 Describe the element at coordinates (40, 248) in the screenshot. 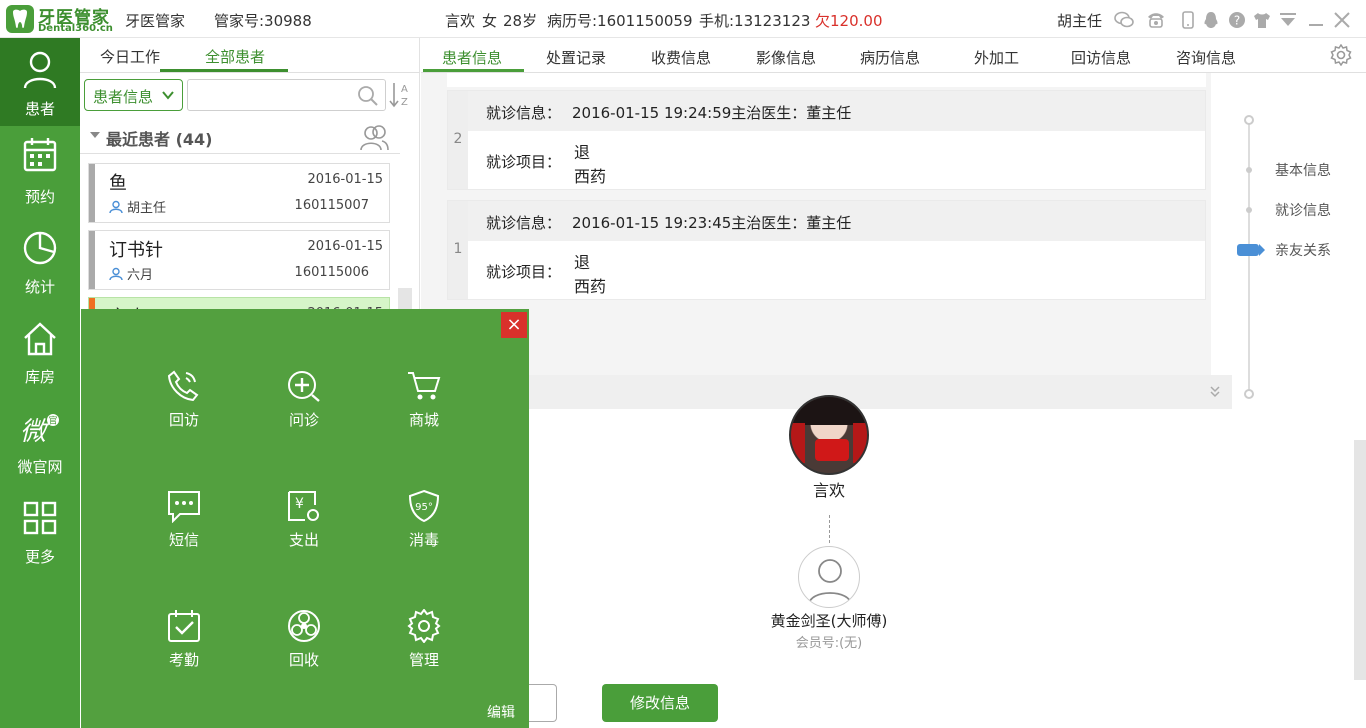

I see `pie-chart-icon` at that location.